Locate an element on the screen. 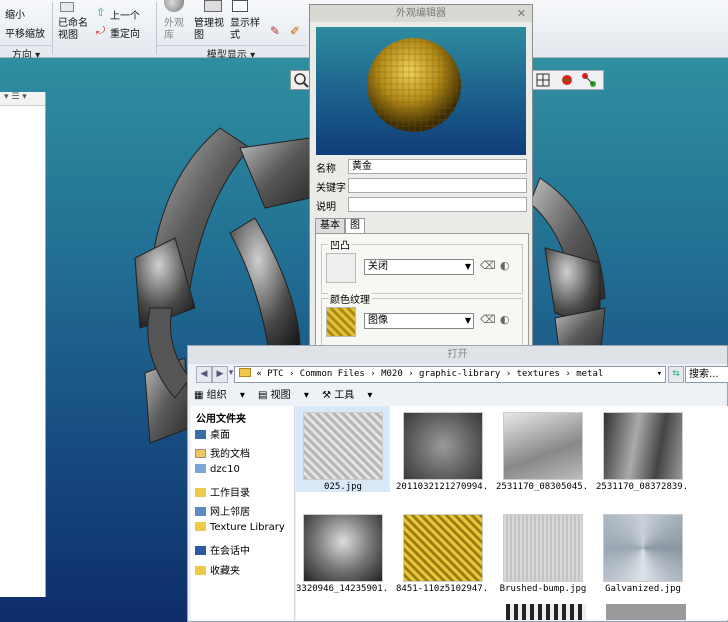 The image size is (728, 622). forward-icon: ▶ is located at coordinates (220, 374).